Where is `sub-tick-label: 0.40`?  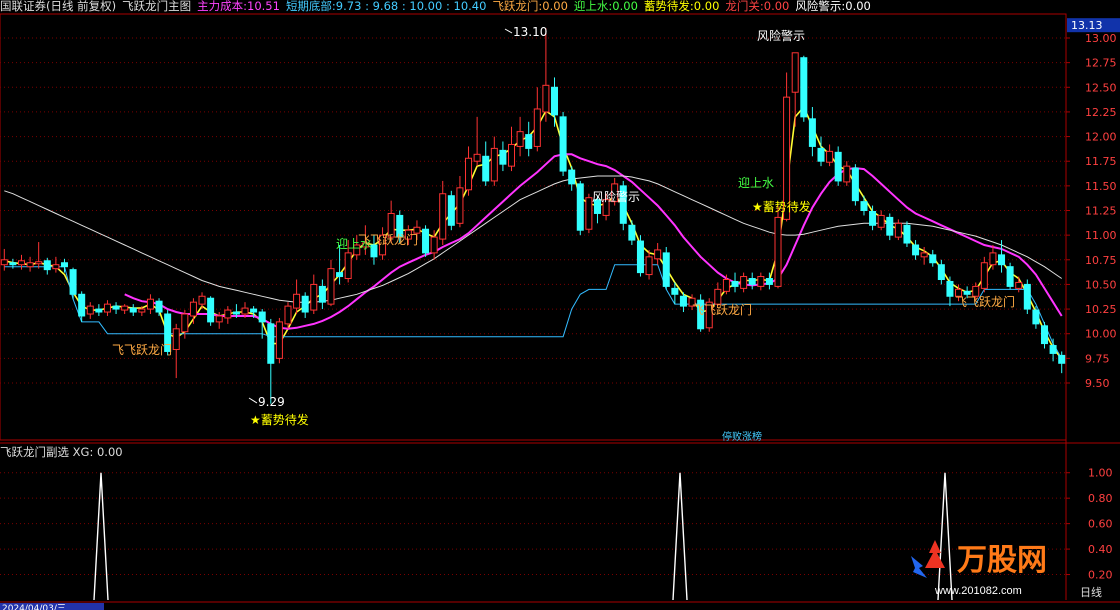
sub-tick-label: 0.40 is located at coordinates (1100, 549).